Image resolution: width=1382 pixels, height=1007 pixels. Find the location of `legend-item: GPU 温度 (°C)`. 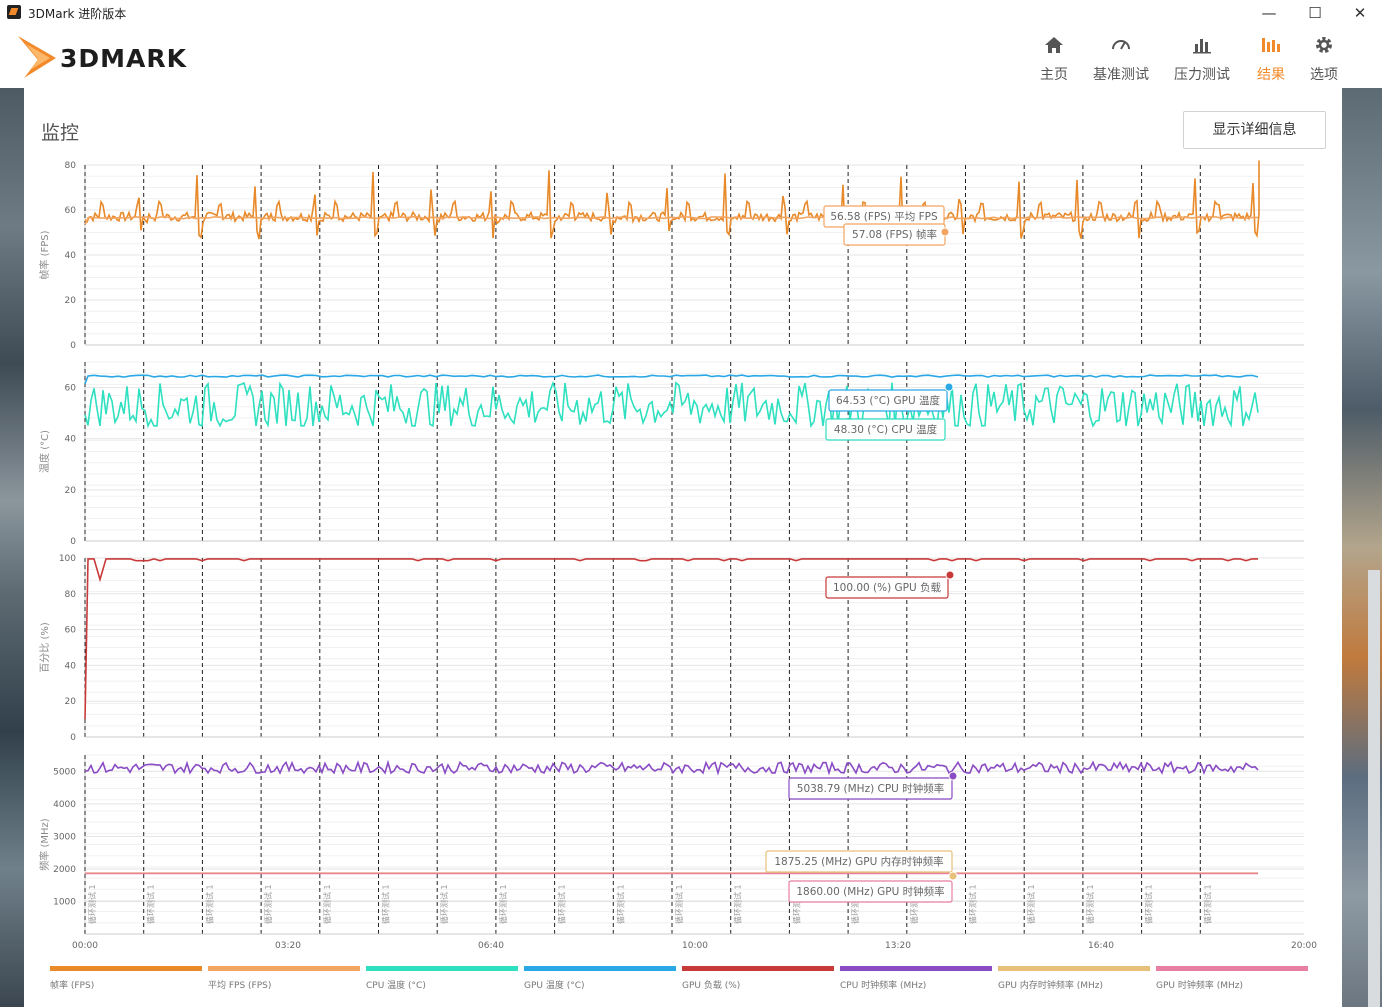

legend-item: GPU 温度 (°C) is located at coordinates (600, 978).